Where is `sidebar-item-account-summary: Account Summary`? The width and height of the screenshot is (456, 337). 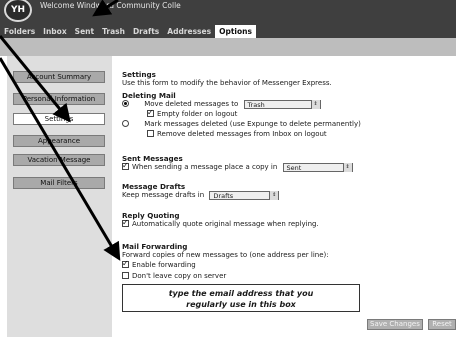 sidebar-item-account-summary: Account Summary is located at coordinates (59, 77).